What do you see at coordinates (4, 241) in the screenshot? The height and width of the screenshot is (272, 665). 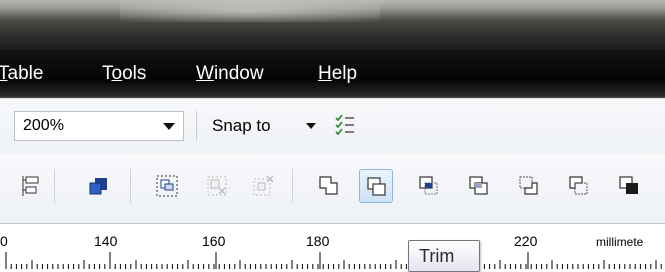 I see `ruler-label: 0` at bounding box center [4, 241].